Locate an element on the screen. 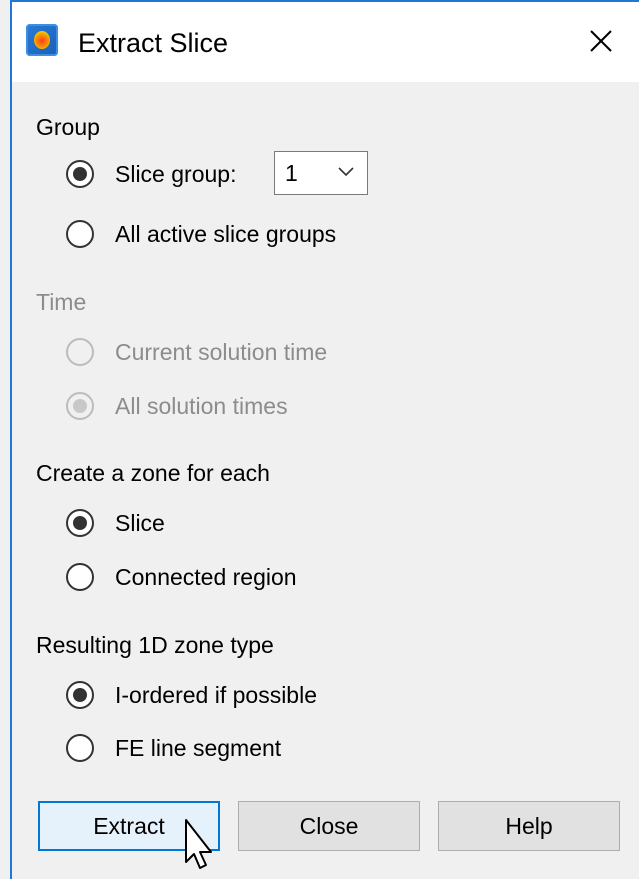 The width and height of the screenshot is (639, 879). slice-radio: Slice is located at coordinates (126, 523).